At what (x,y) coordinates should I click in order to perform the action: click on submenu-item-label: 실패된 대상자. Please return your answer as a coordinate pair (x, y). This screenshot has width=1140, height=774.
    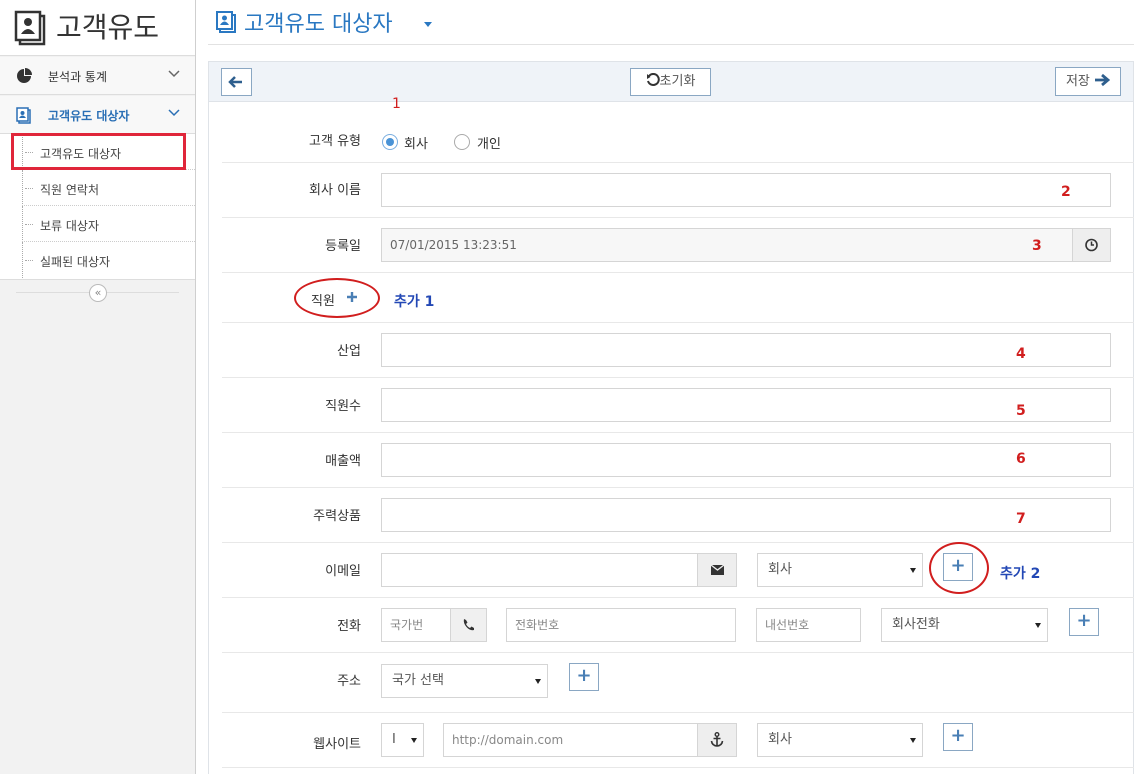
    Looking at the image, I should click on (75, 262).